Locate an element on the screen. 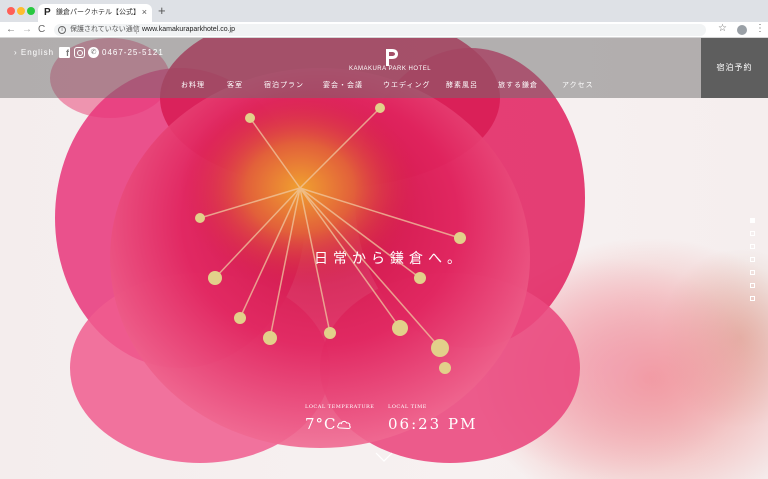 The width and height of the screenshot is (768, 479). url-text: www.kamakuraparkhotel.co.jp is located at coordinates (188, 30).